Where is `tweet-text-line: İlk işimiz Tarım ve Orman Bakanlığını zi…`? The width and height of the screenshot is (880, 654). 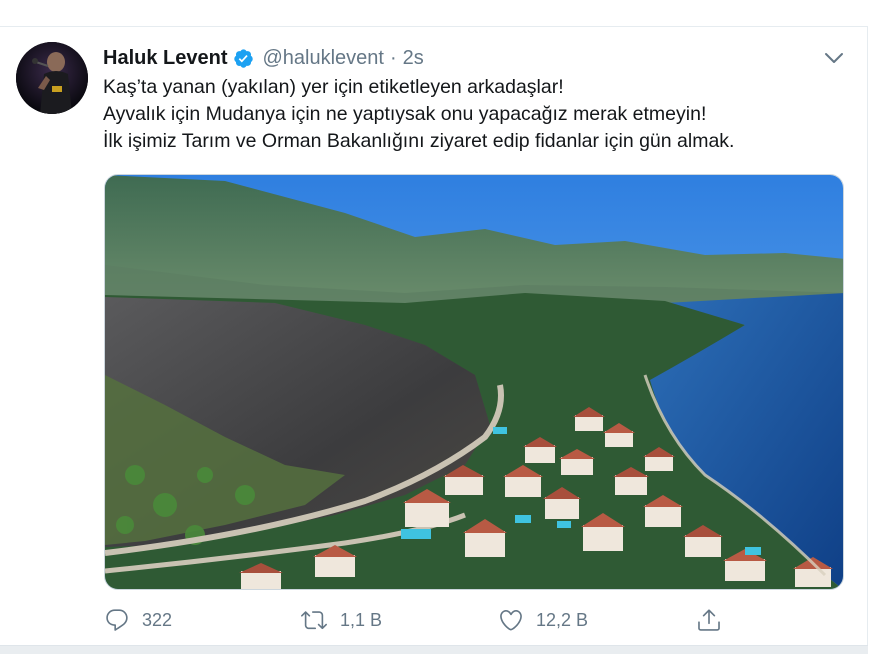 tweet-text-line: İlk işimiz Tarım ve Orman Bakanlığını zi… is located at coordinates (419, 141).